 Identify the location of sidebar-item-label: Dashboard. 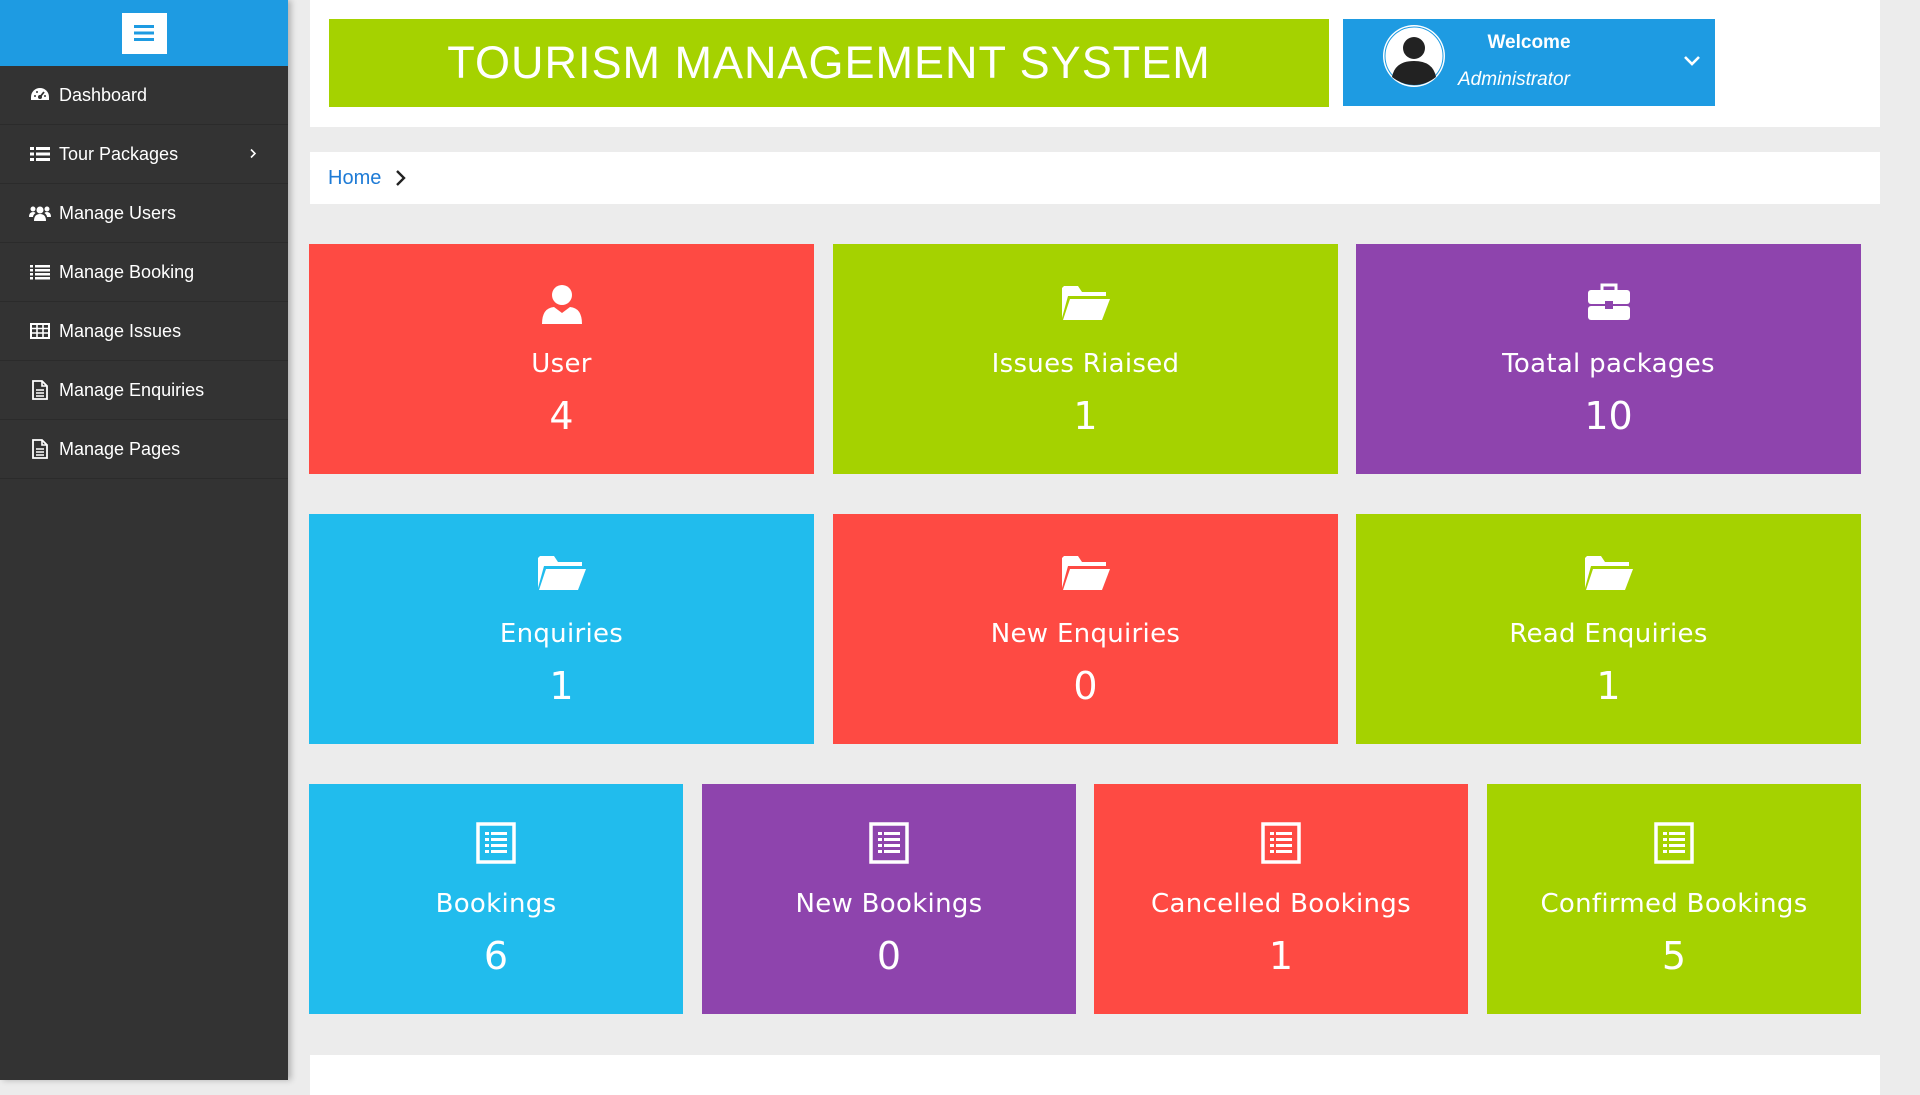
(103, 94).